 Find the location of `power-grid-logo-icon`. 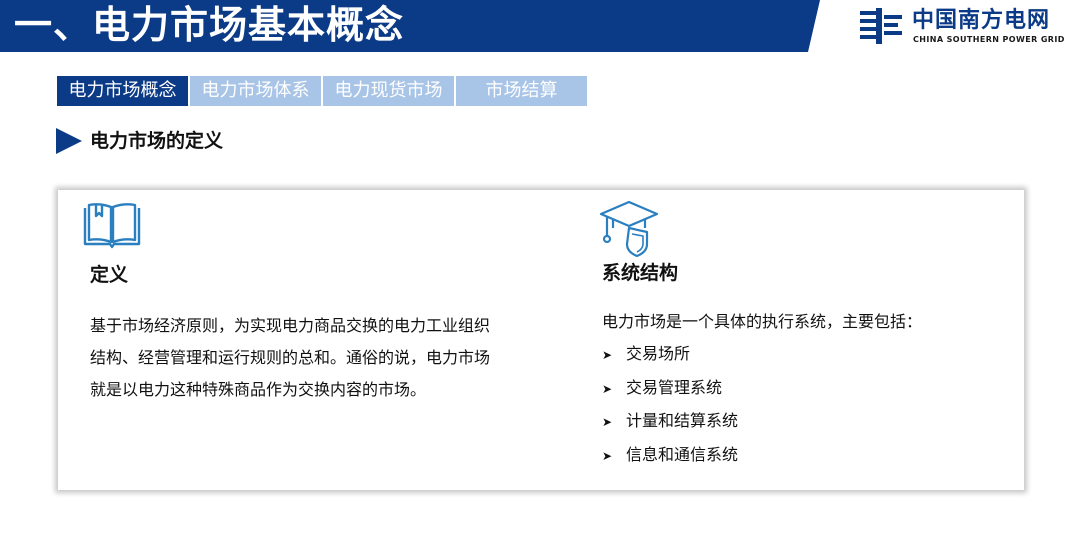

power-grid-logo-icon is located at coordinates (881, 26).